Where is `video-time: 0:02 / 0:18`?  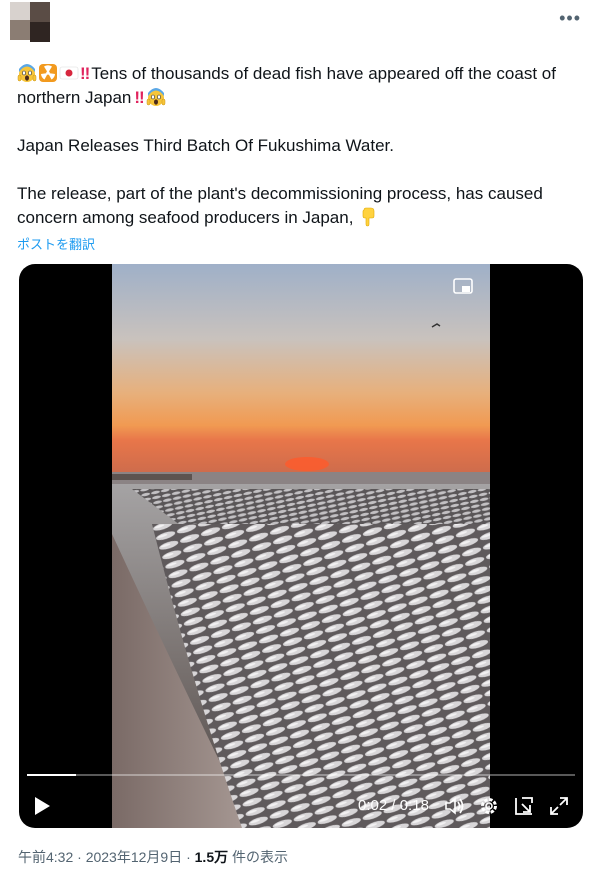
video-time: 0:02 / 0:18 is located at coordinates (393, 805).